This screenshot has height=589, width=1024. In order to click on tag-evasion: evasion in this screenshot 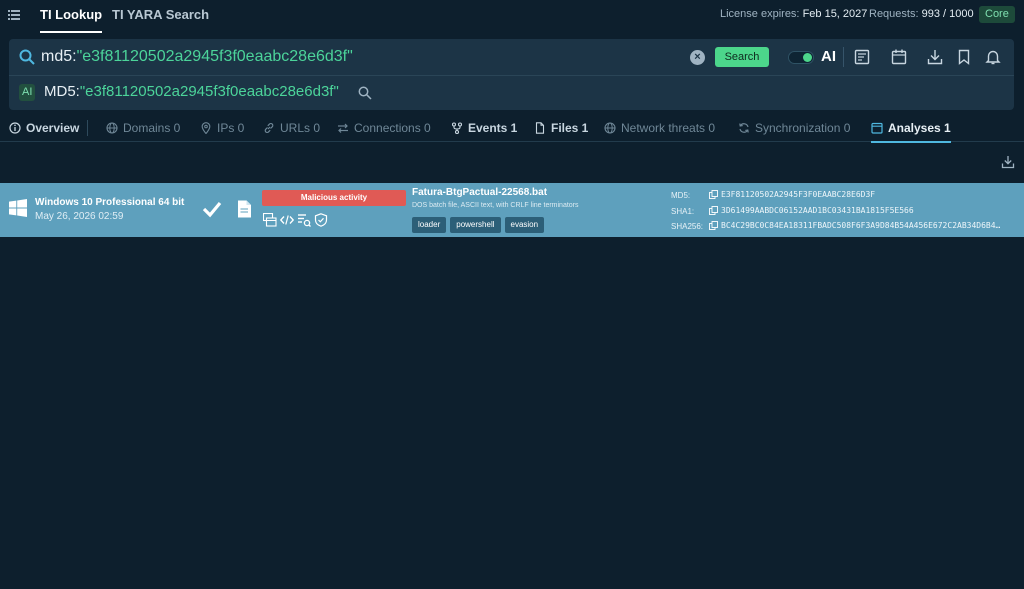, I will do `click(524, 225)`.